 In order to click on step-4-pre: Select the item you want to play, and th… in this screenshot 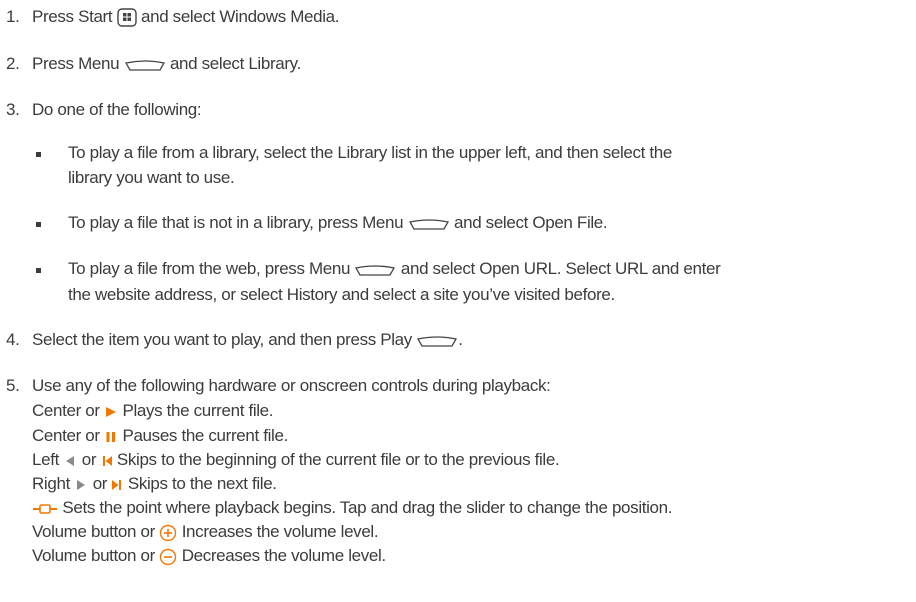, I will do `click(222, 339)`.